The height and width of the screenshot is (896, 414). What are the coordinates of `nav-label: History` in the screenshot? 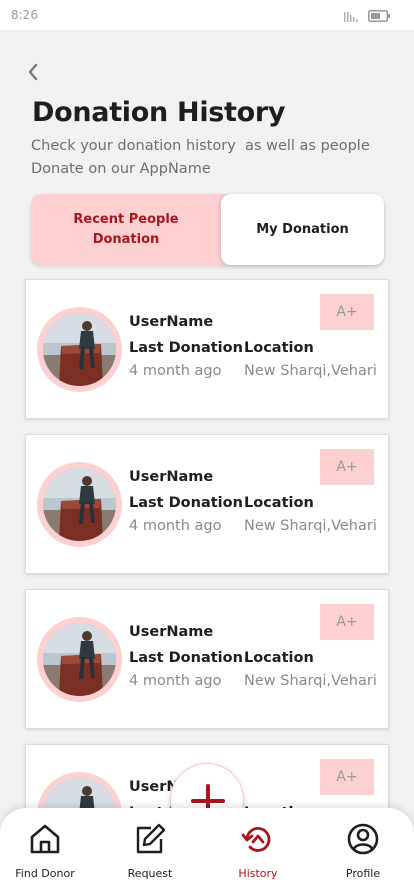 It's located at (258, 873).